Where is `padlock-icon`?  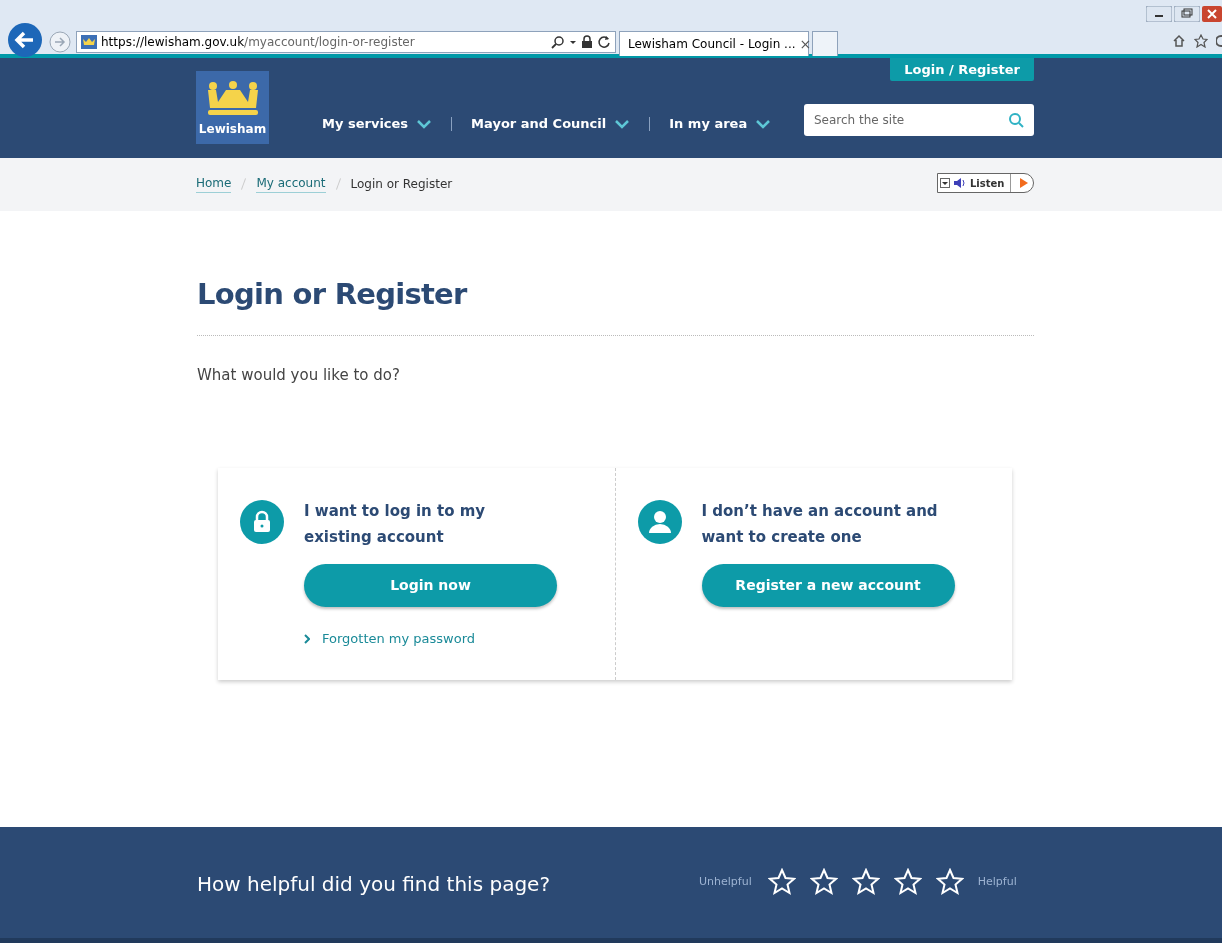
padlock-icon is located at coordinates (262, 522).